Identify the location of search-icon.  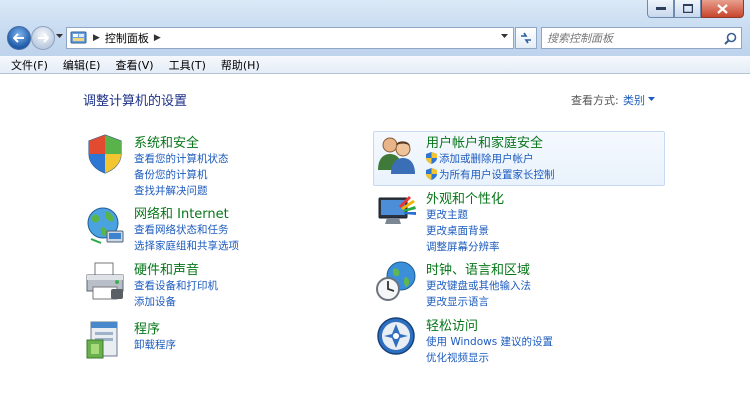
(730, 38).